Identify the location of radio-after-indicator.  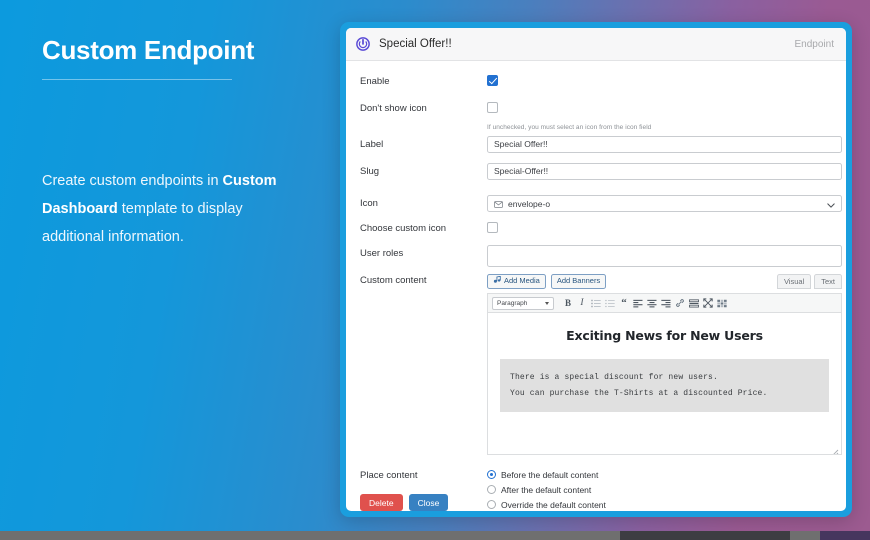
(491, 489).